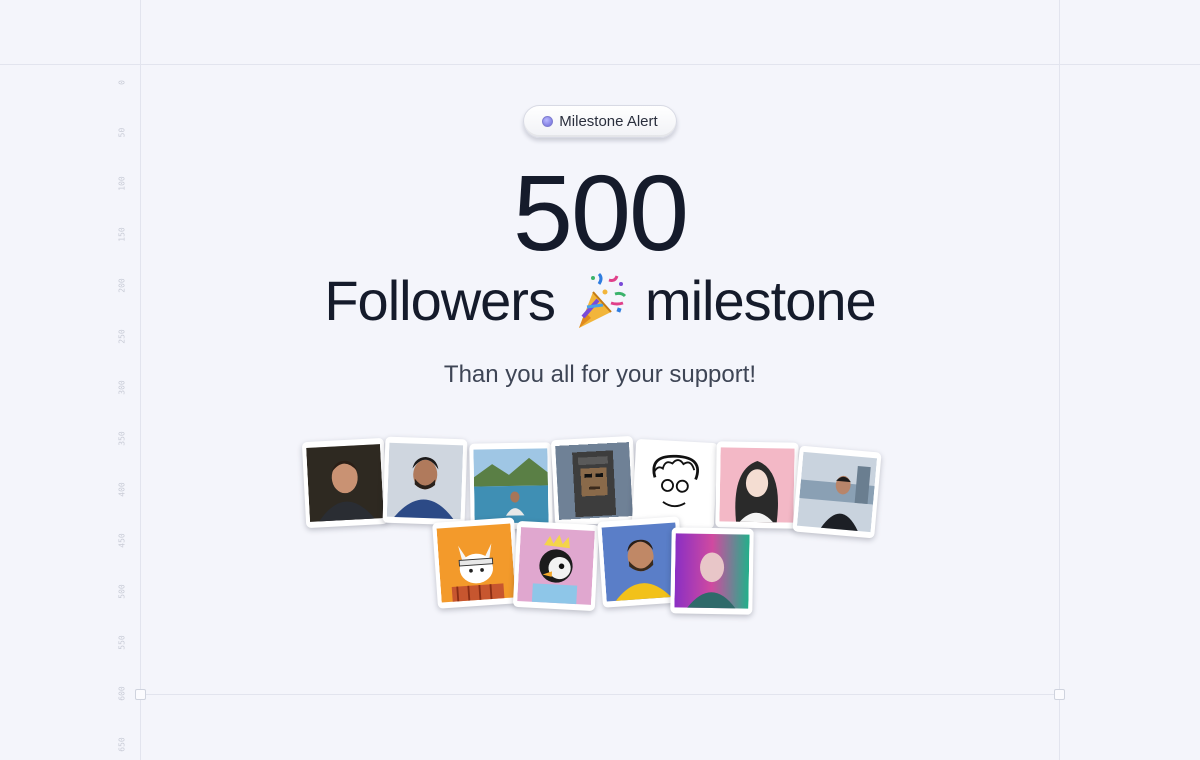  What do you see at coordinates (837, 492) in the screenshot?
I see `avatar-man-city` at bounding box center [837, 492].